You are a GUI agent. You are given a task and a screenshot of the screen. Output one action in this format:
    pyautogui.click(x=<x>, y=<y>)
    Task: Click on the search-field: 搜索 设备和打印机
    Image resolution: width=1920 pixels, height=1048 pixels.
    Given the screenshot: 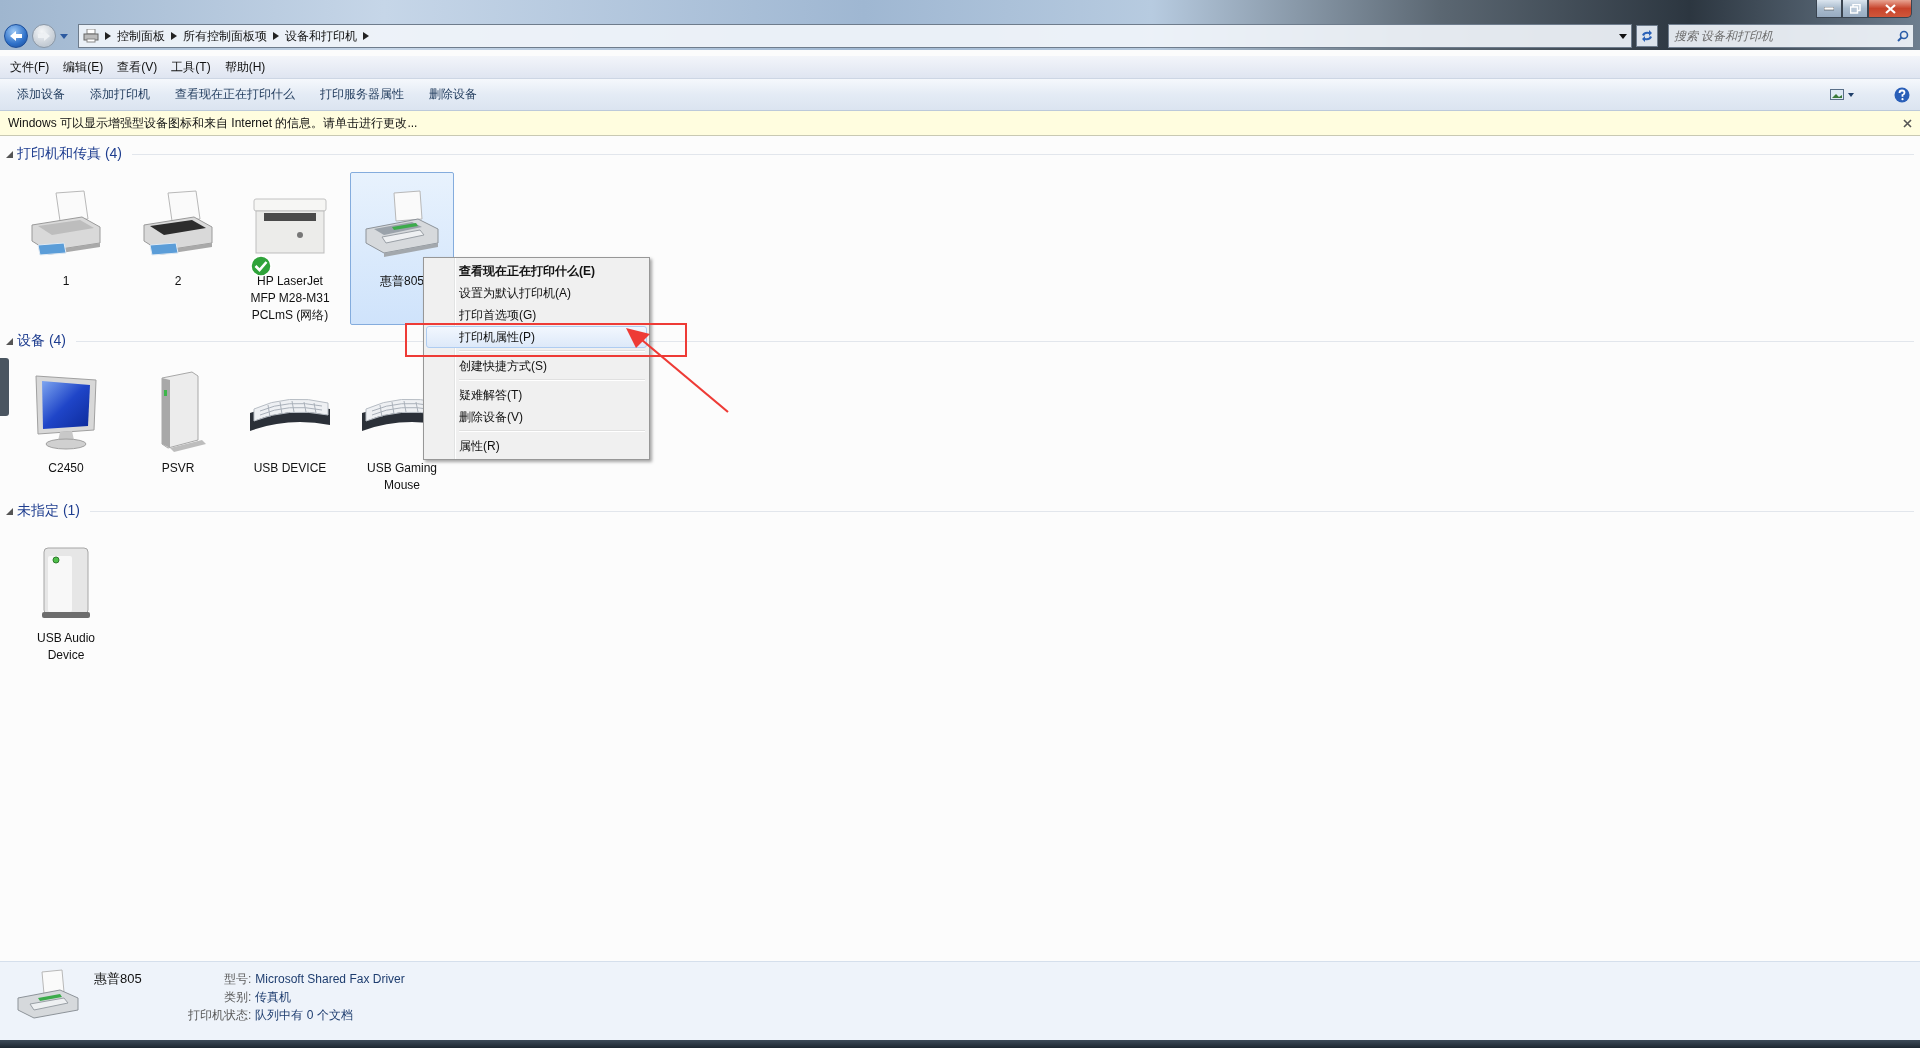 What is the action you would take?
    pyautogui.click(x=1791, y=36)
    